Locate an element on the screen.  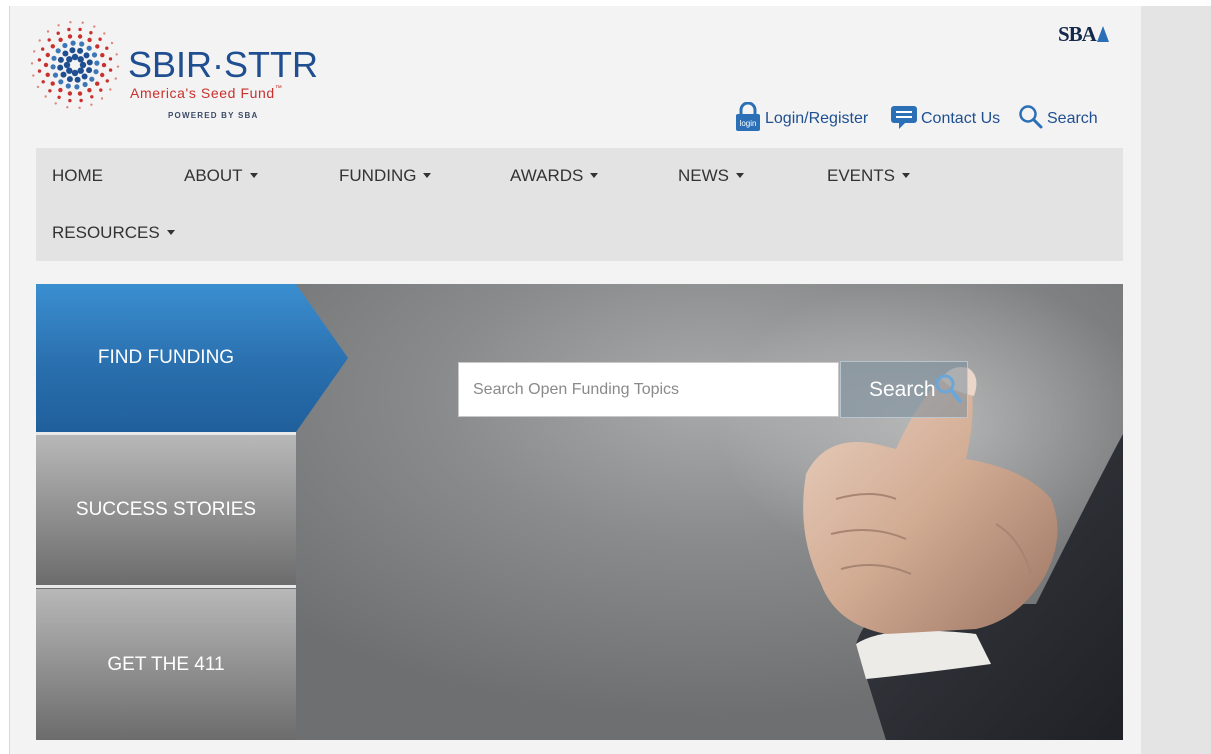
login-register-label: Login/Register is located at coordinates (817, 118).